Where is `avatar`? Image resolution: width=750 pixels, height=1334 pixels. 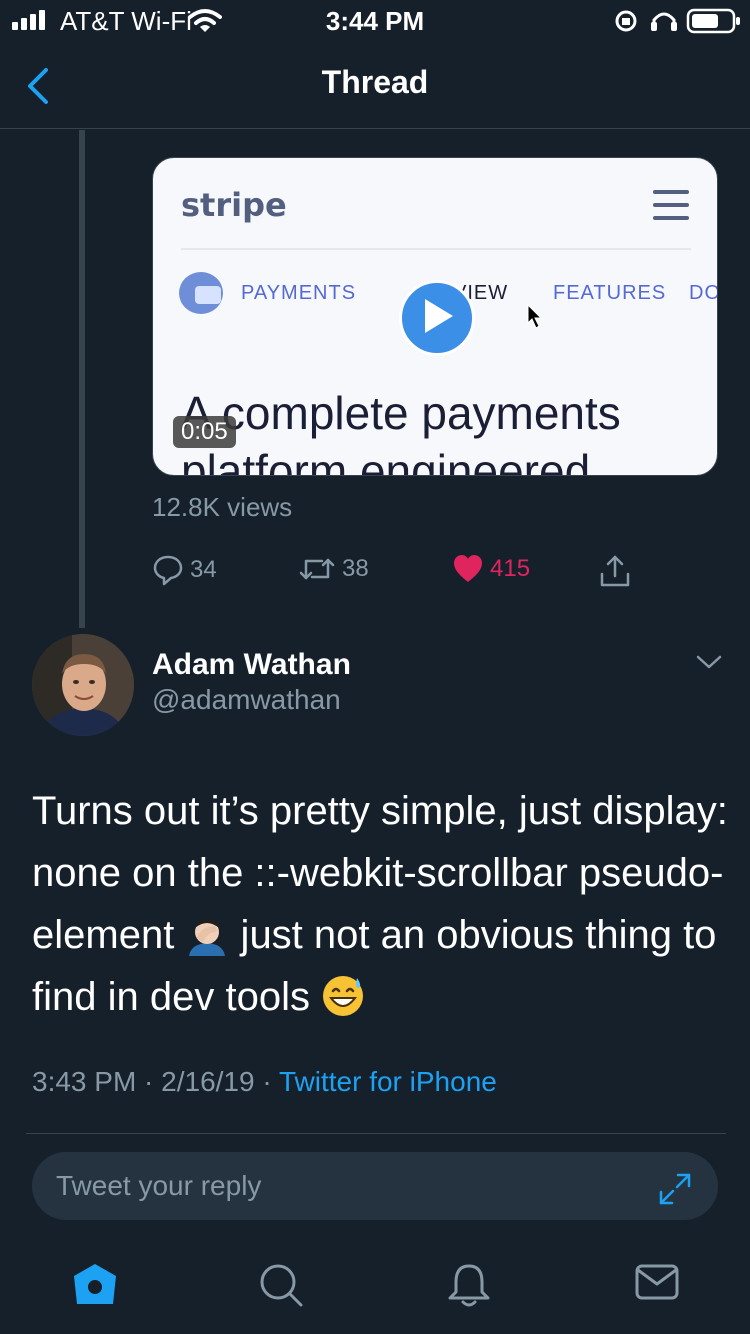
avatar is located at coordinates (83, 685).